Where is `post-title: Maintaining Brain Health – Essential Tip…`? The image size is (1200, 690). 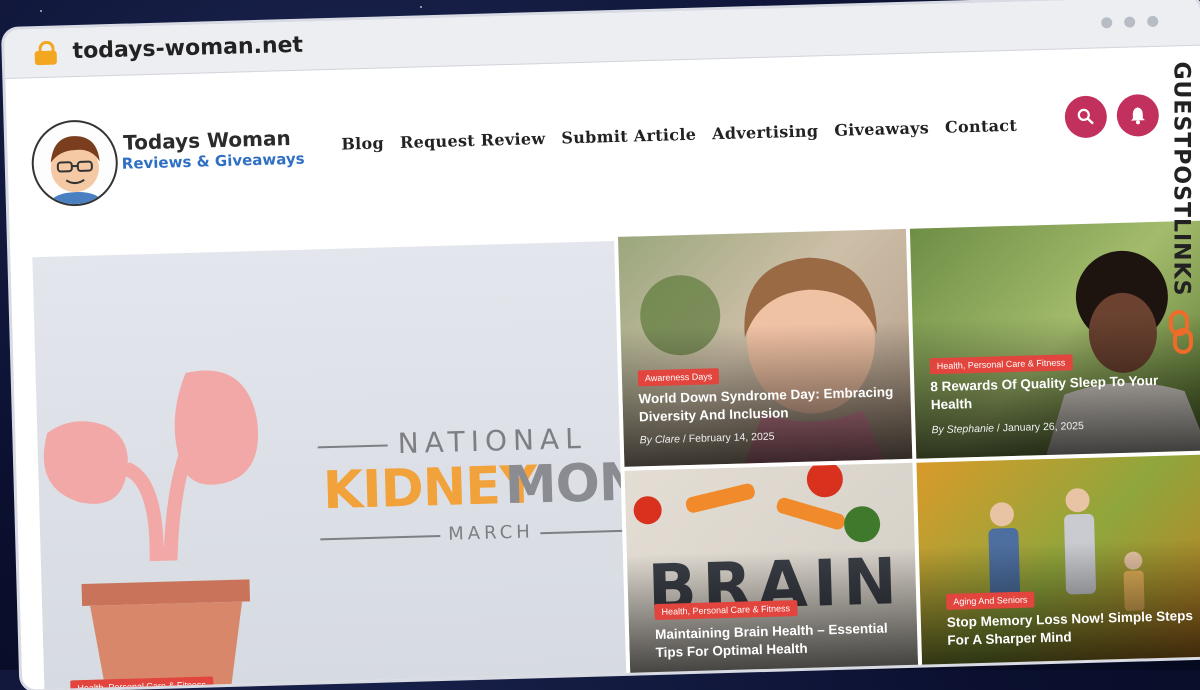 post-title: Maintaining Brain Health – Essential Tip… is located at coordinates (780, 640).